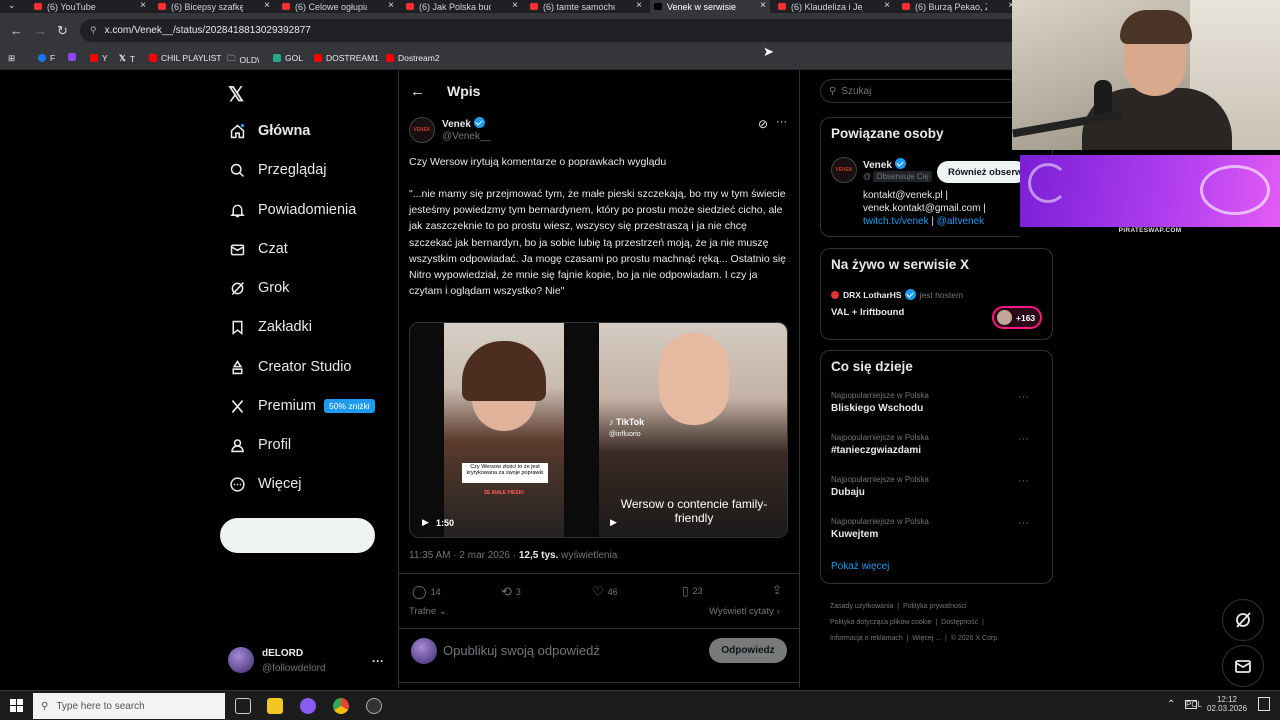 Image resolution: width=1280 pixels, height=720 pixels. Describe the element at coordinates (346, 58) in the screenshot. I see `bookmark-dostream1: DOSTREAM1` at that location.